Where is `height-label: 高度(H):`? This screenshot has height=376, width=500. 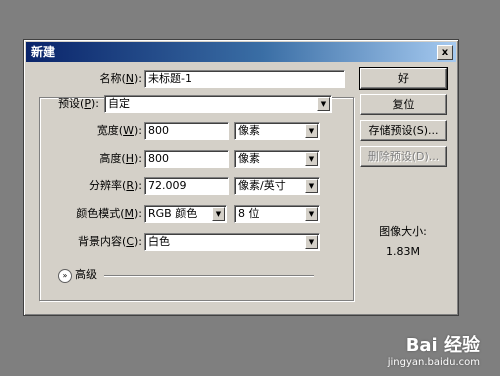
height-label: 高度(H): is located at coordinates (120, 158).